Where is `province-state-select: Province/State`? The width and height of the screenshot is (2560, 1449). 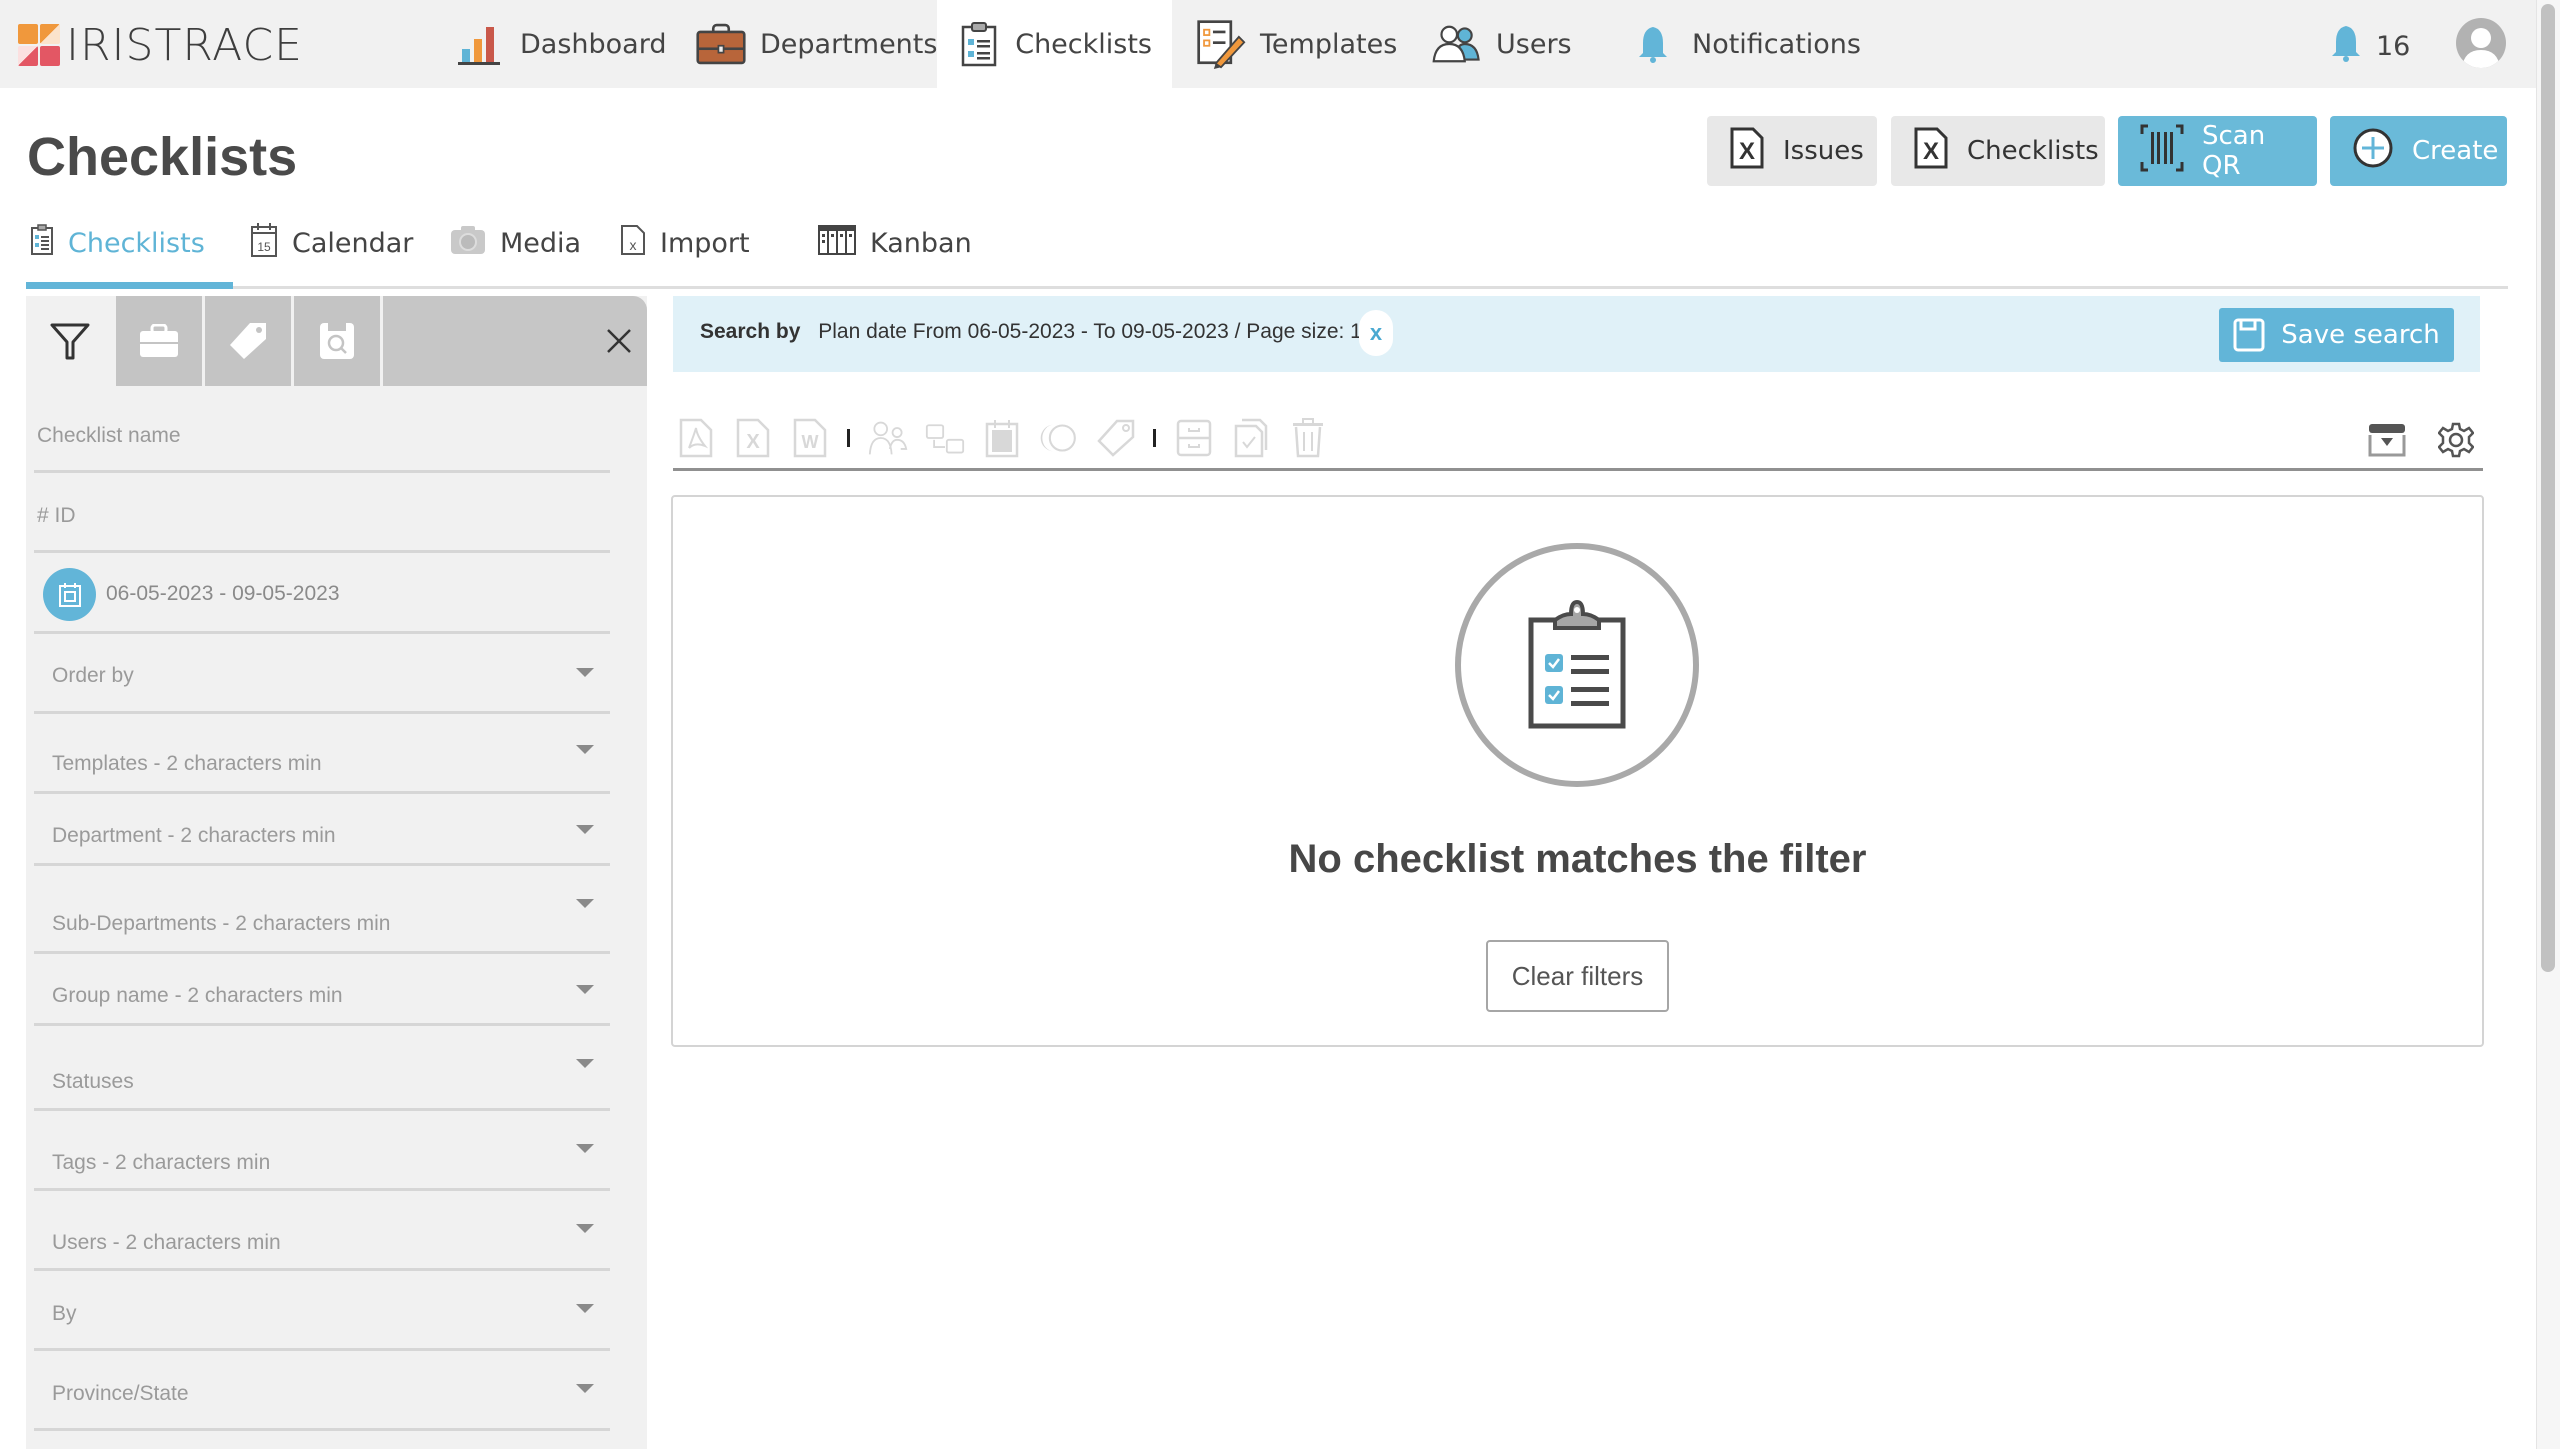 province-state-select: Province/State is located at coordinates (322, 1391).